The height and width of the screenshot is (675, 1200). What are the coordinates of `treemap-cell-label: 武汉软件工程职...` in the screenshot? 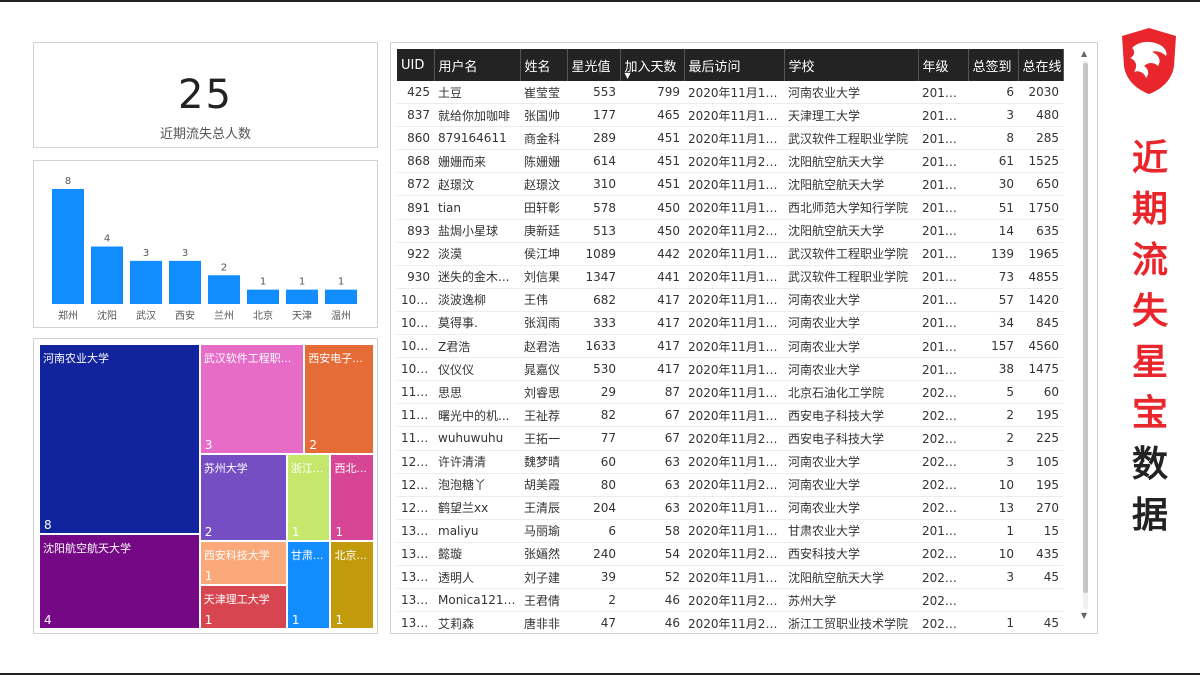 It's located at (247, 358).